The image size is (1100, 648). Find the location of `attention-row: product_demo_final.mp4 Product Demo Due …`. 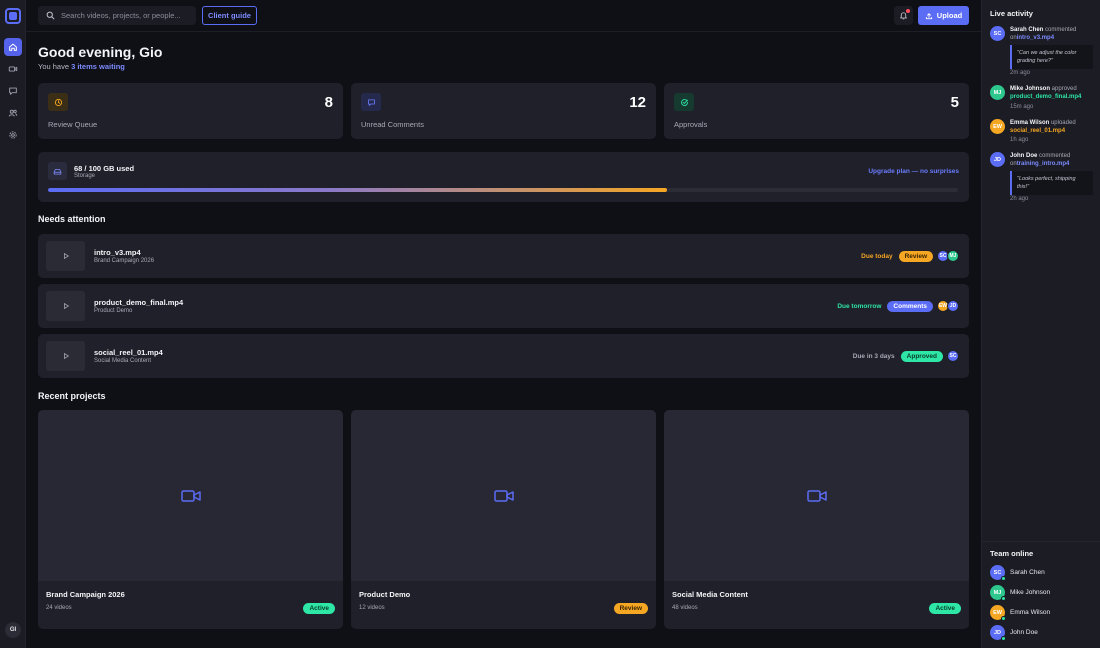

attention-row: product_demo_final.mp4 Product Demo Due … is located at coordinates (503, 306).